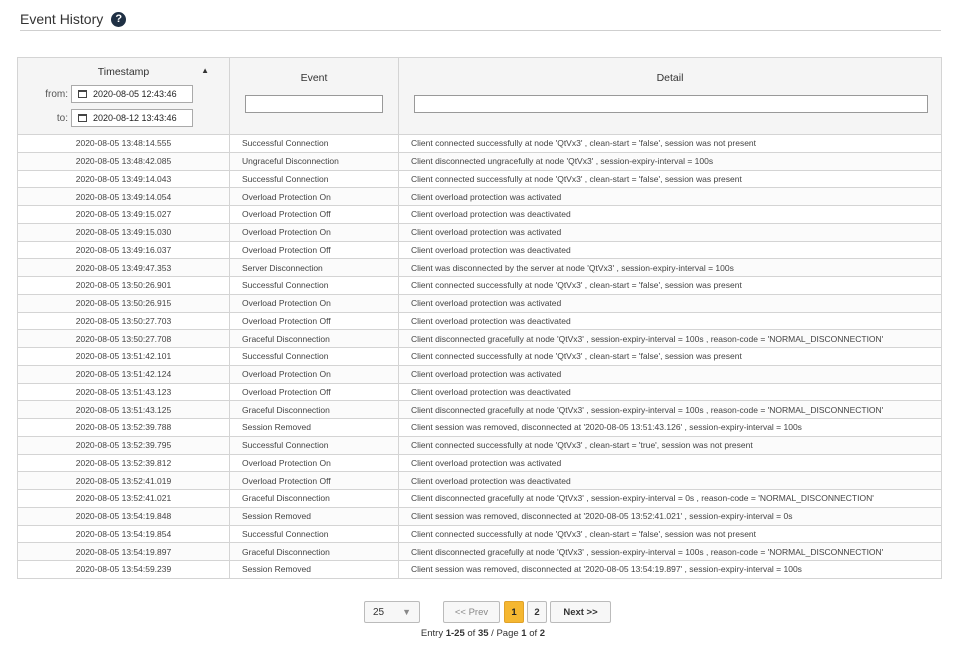 This screenshot has width=966, height=657. Describe the element at coordinates (314, 267) in the screenshot. I see `event-cell: Server Disconnection` at that location.